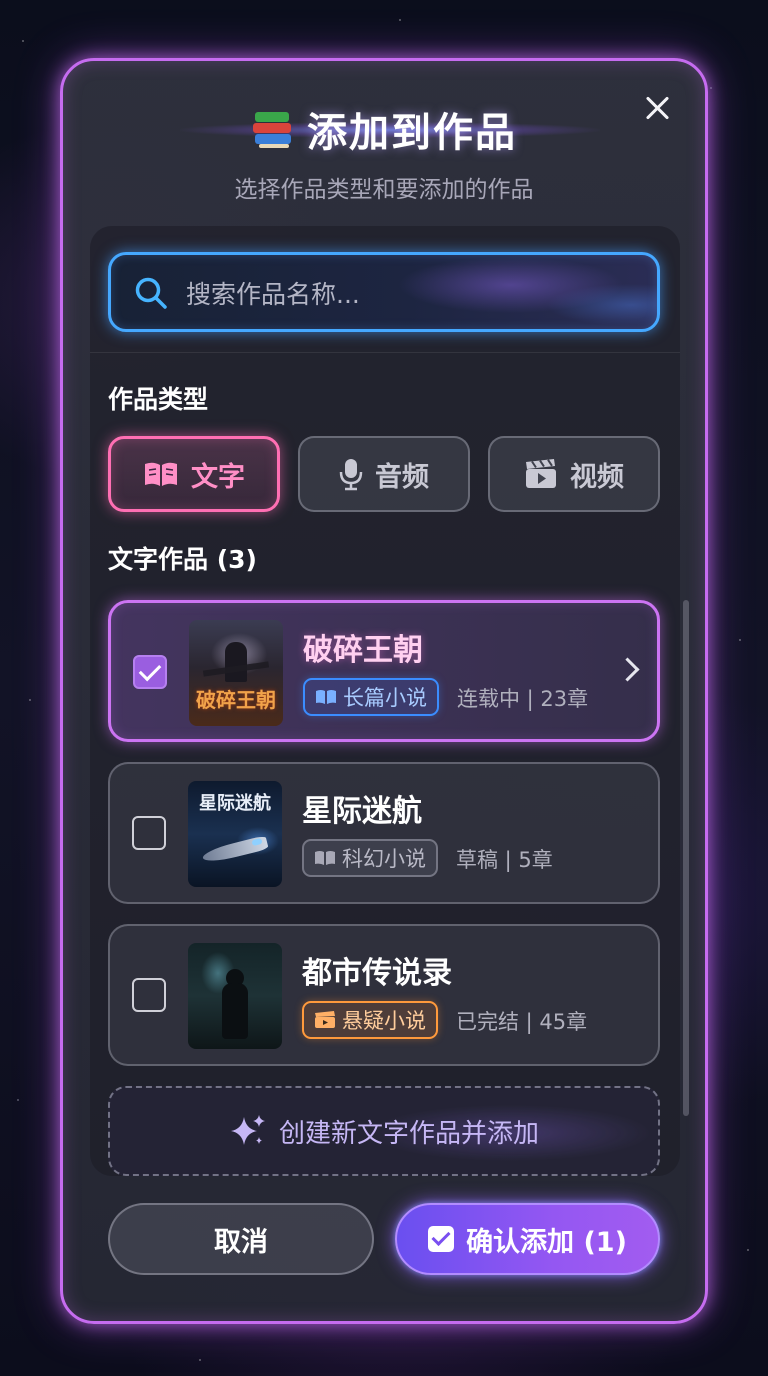  What do you see at coordinates (274, 129) in the screenshot?
I see `books-icon` at bounding box center [274, 129].